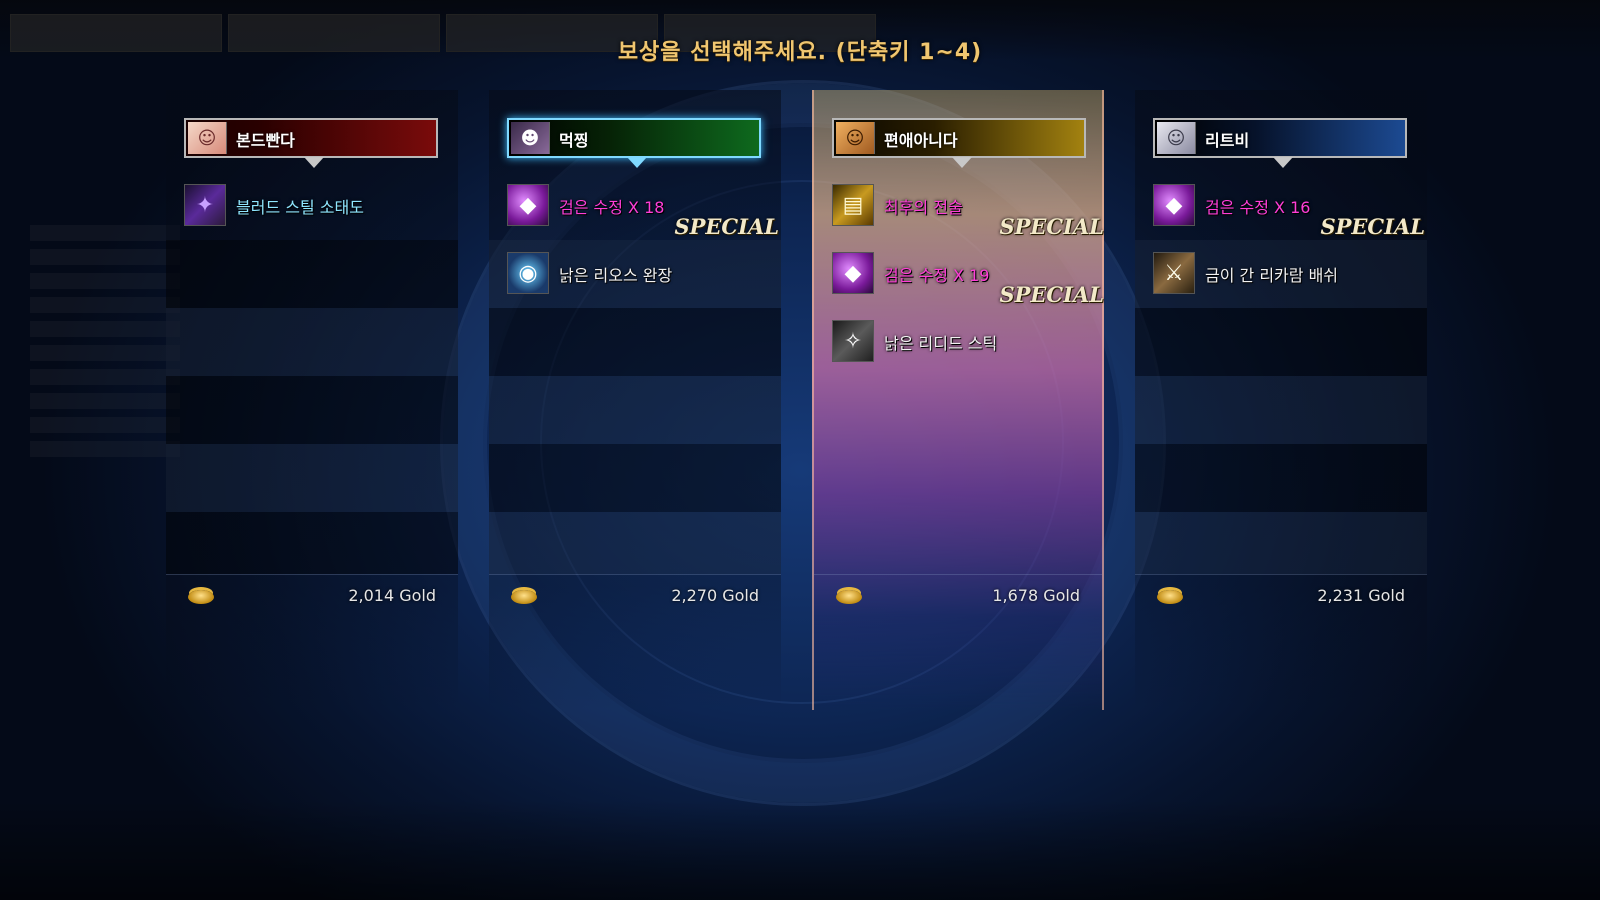 This screenshot has height=900, width=1600. What do you see at coordinates (921, 140) in the screenshot?
I see `player-name: 편애아니다` at bounding box center [921, 140].